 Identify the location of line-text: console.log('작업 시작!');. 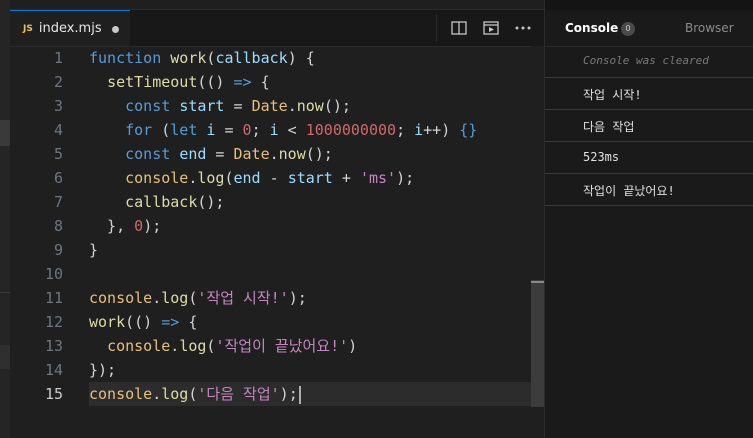
(198, 298).